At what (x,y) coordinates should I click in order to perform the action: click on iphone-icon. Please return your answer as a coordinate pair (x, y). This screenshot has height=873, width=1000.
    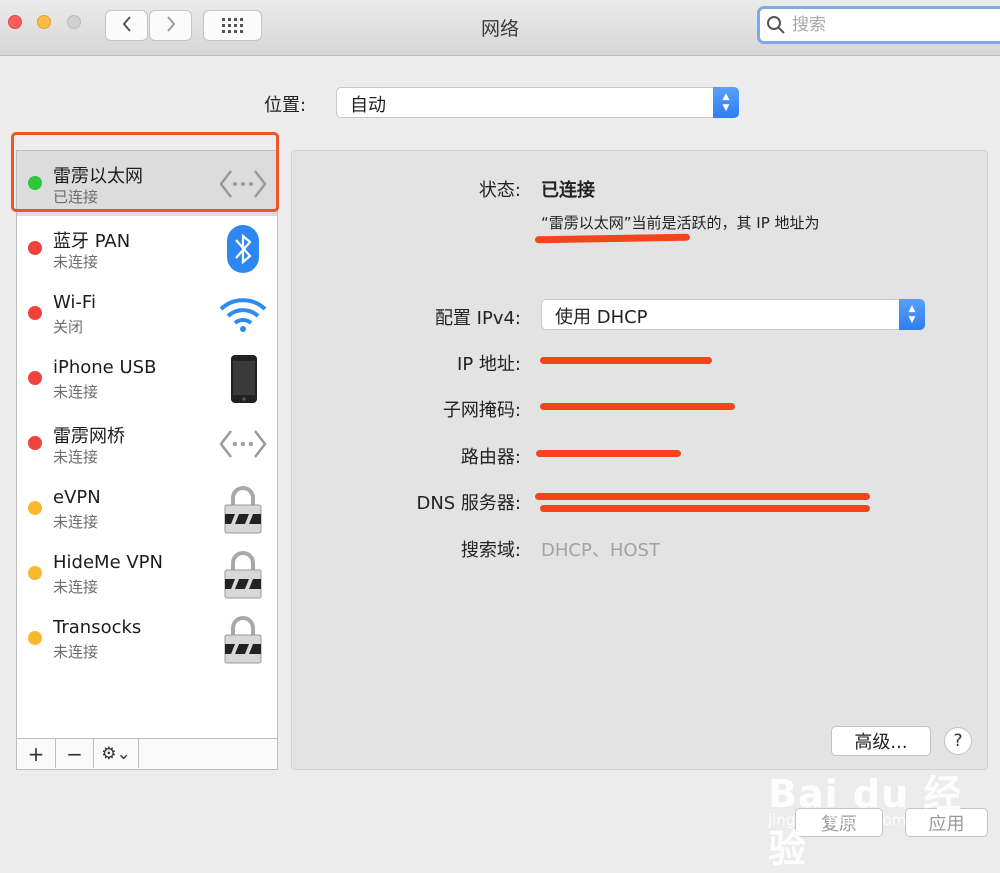
    Looking at the image, I should click on (243, 379).